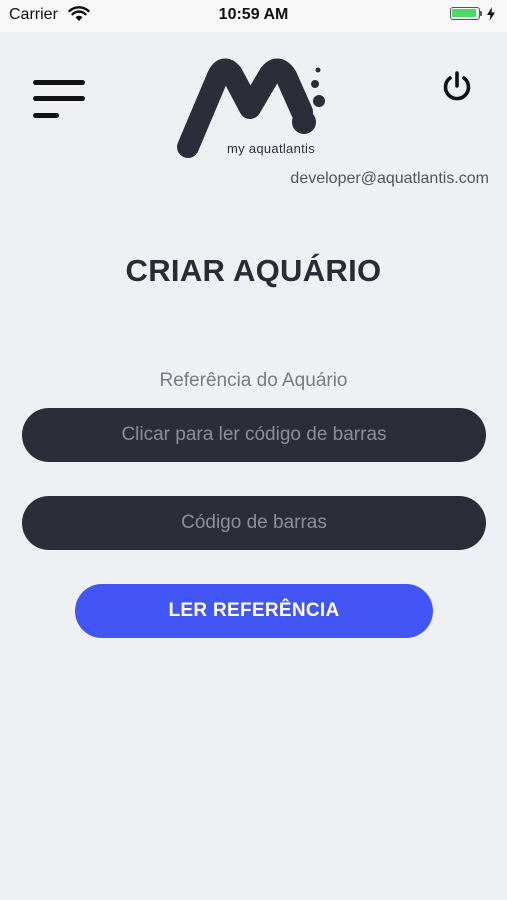 The image size is (507, 900). I want to click on status-bar: Carrier 10:59 AM, so click(253, 16).